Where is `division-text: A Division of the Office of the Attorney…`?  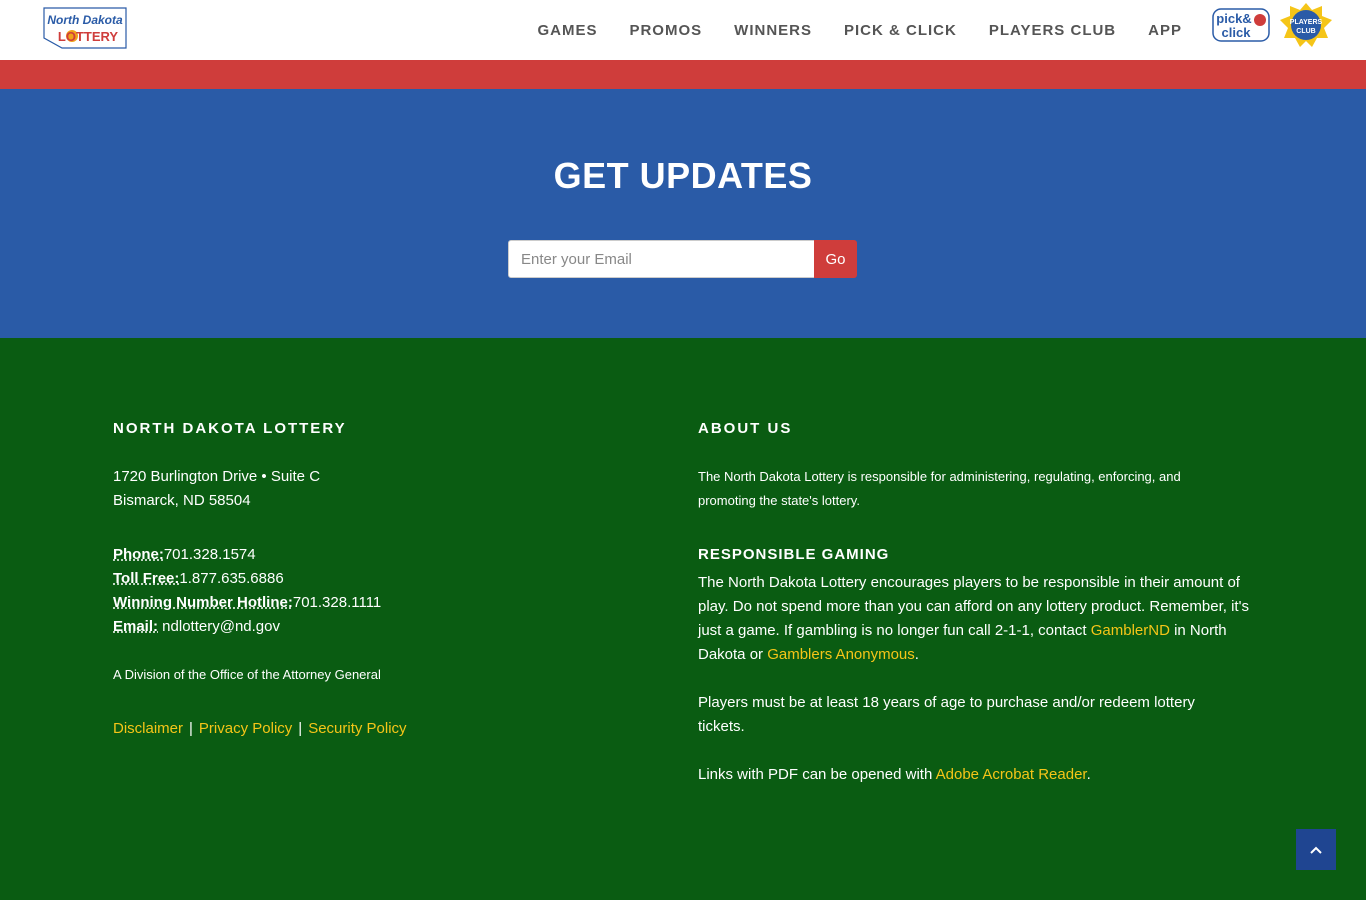
division-text: A Division of the Office of the Attorney… is located at coordinates (247, 674).